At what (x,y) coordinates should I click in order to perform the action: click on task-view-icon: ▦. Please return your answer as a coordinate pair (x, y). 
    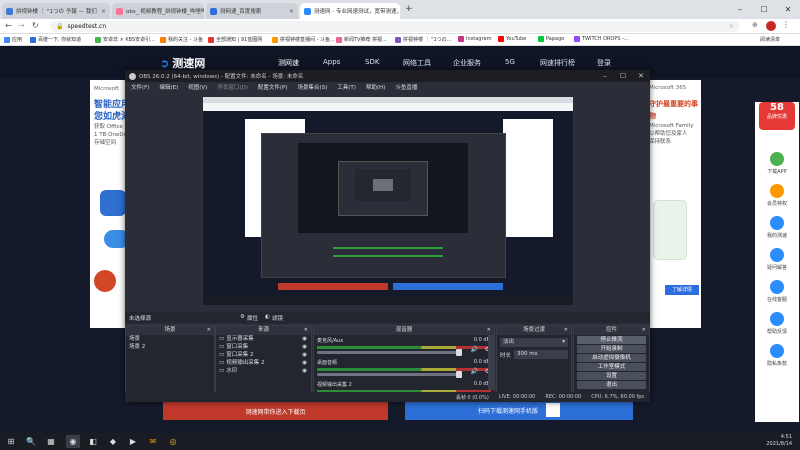
    Looking at the image, I should click on (51, 441).